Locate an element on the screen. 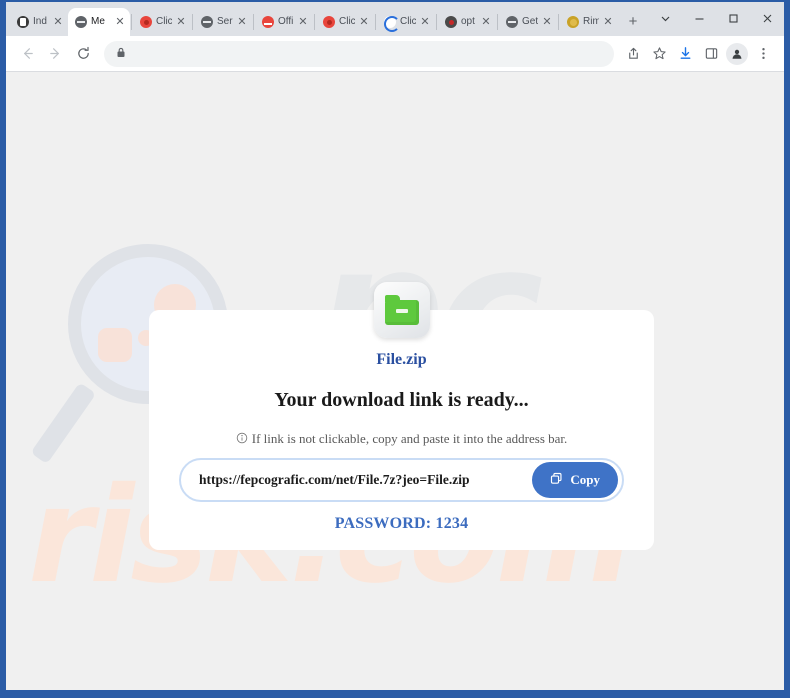  three-dot-menu-icon is located at coordinates (763, 54).